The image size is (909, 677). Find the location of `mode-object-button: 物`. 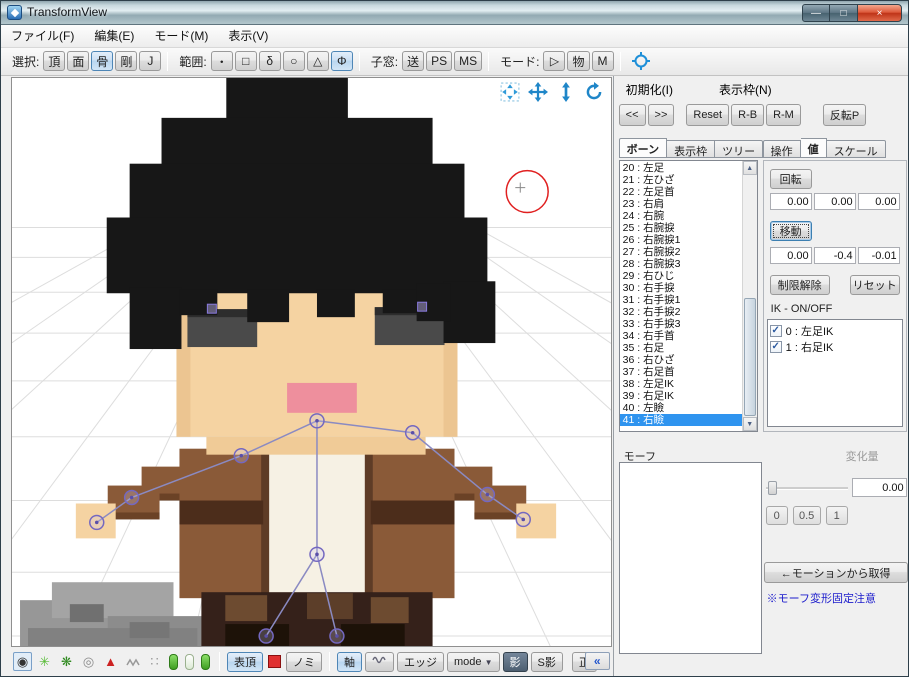

mode-object-button: 物 is located at coordinates (578, 61).